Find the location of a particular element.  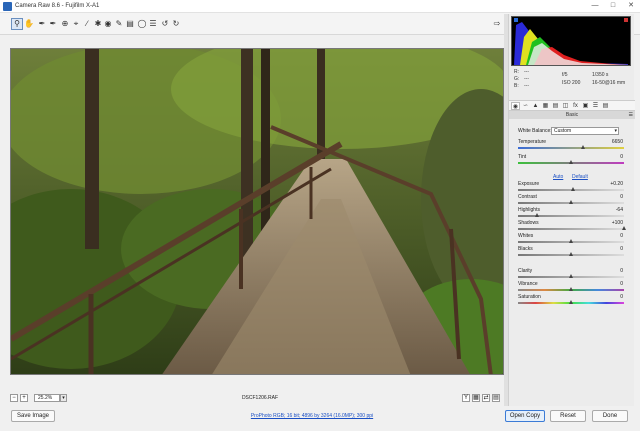

shadows-slider is located at coordinates (572, 228).